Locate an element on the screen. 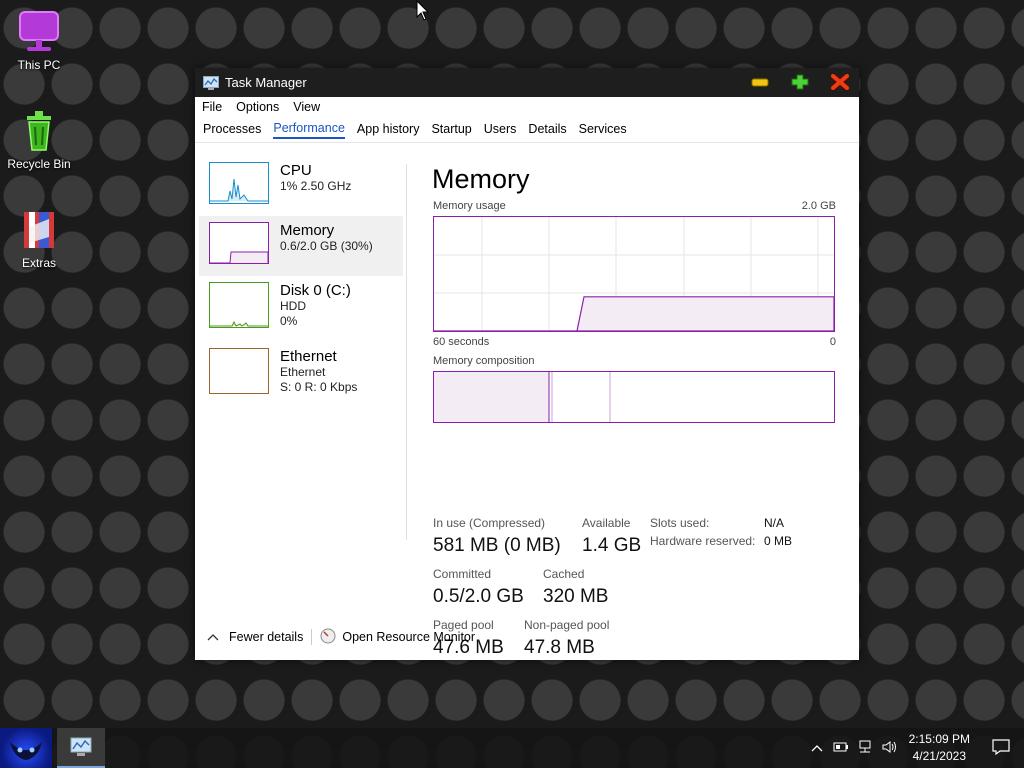 The height and width of the screenshot is (768, 1024). footer-divider is located at coordinates (312, 637).